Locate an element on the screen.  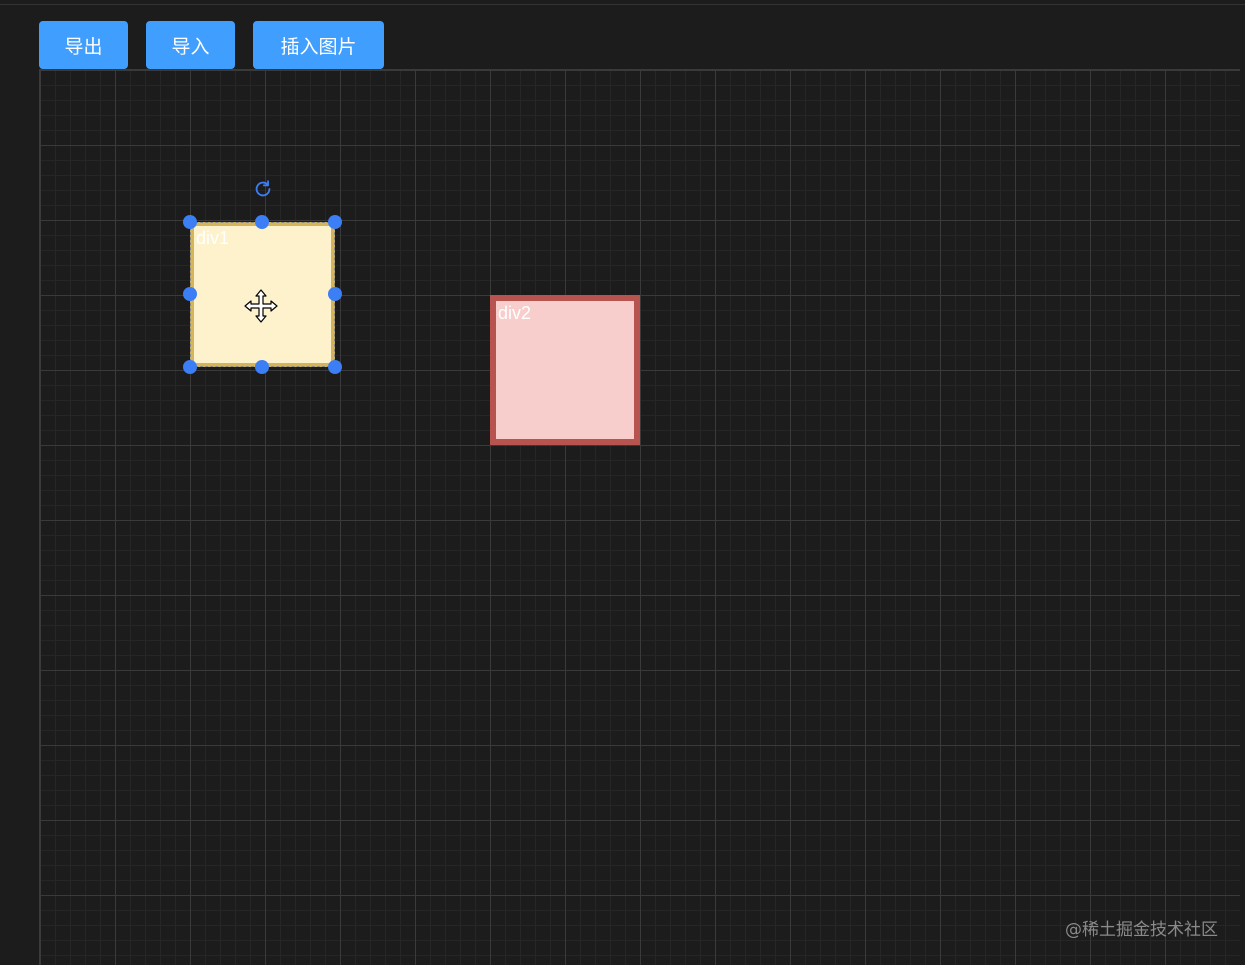
resize-handle-right is located at coordinates (335, 294).